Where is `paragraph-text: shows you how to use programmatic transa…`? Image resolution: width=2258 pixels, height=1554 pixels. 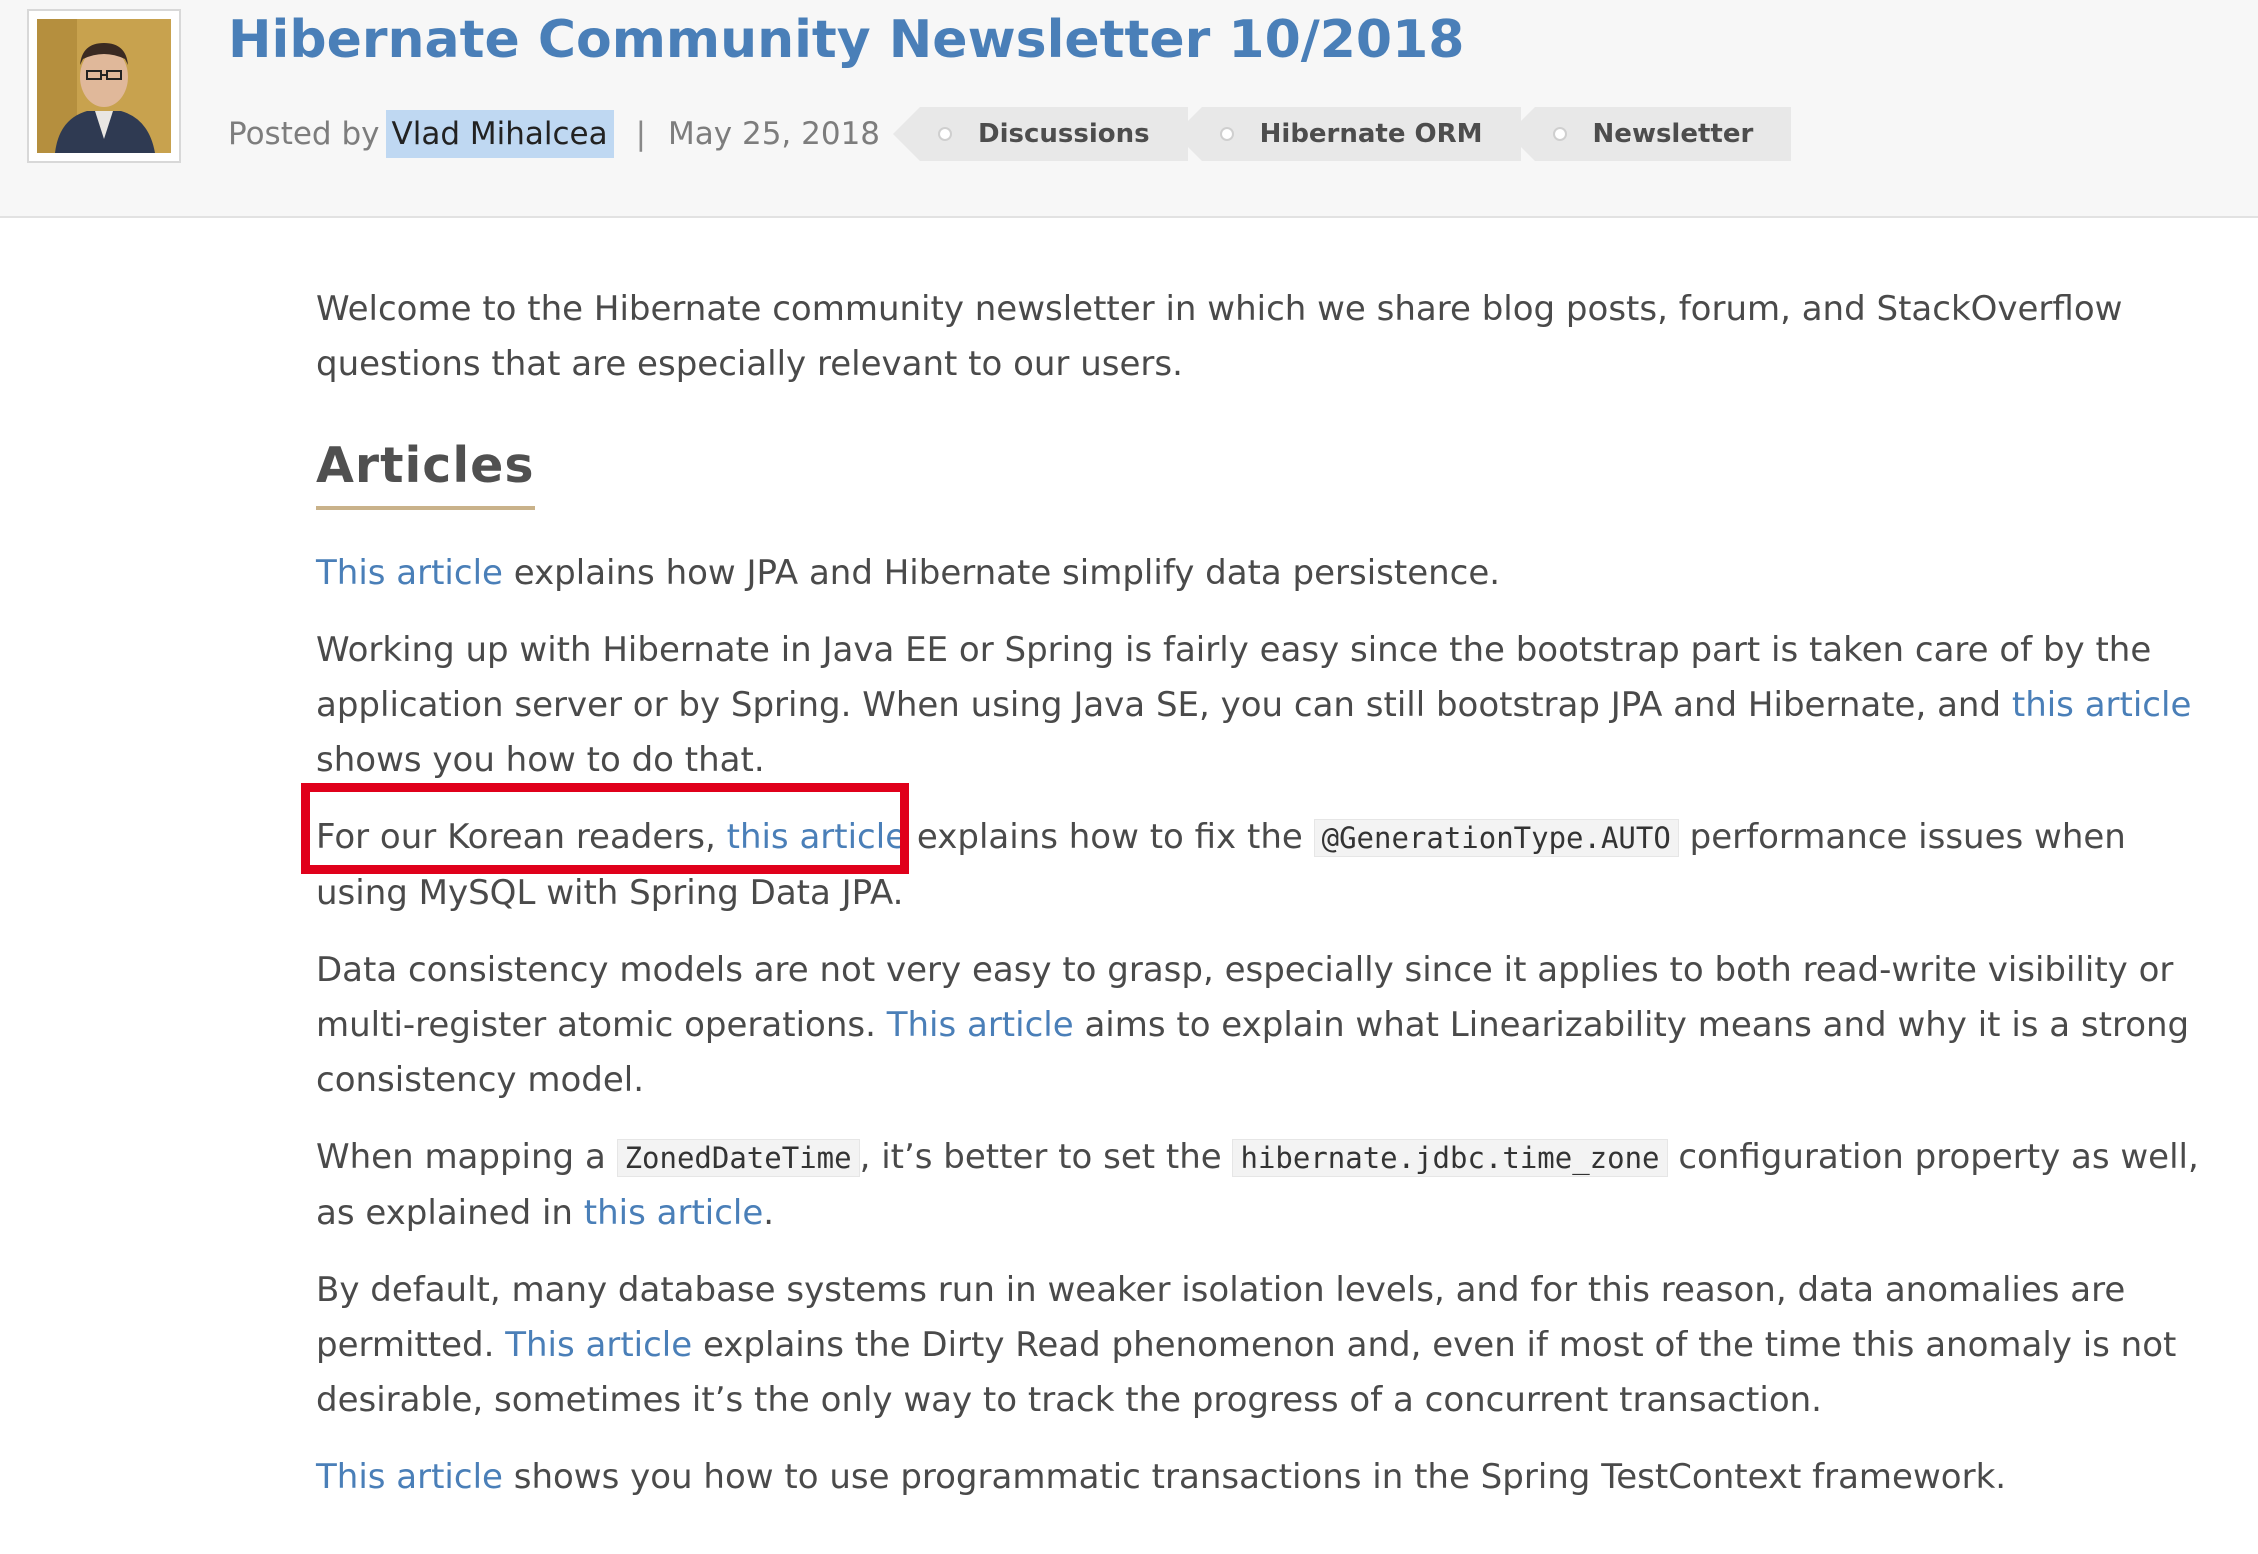 paragraph-text: shows you how to use programmatic transa… is located at coordinates (1254, 1477).